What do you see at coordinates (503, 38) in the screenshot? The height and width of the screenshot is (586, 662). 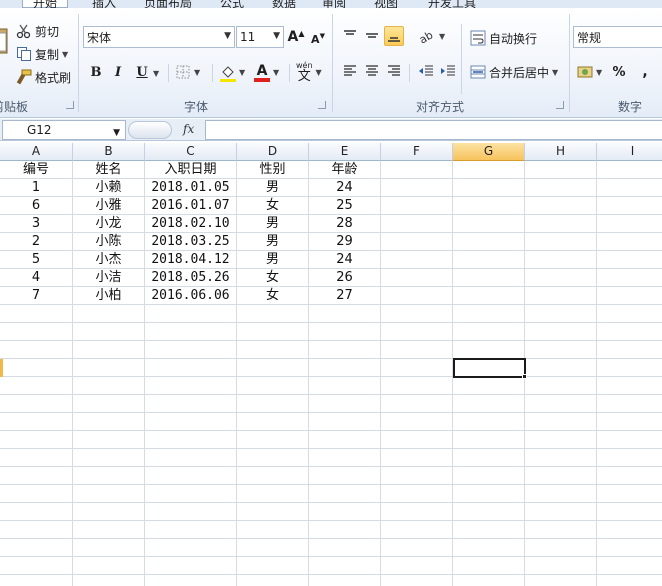 I see `wrap-text-button: 自动换行` at bounding box center [503, 38].